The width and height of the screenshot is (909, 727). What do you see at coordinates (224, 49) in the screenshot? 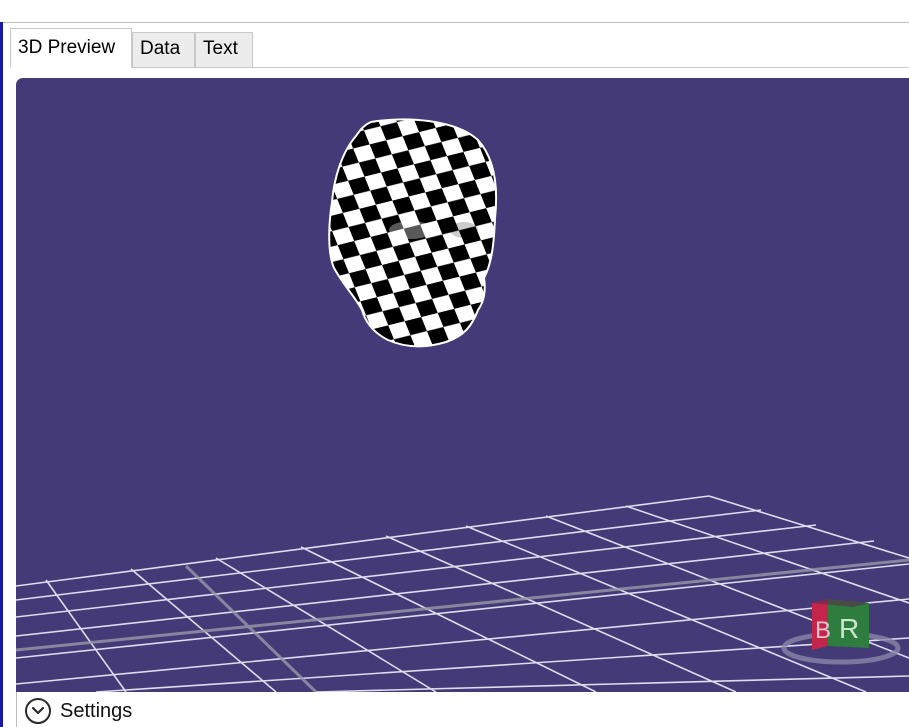
I see `tab-text: Text` at bounding box center [224, 49].